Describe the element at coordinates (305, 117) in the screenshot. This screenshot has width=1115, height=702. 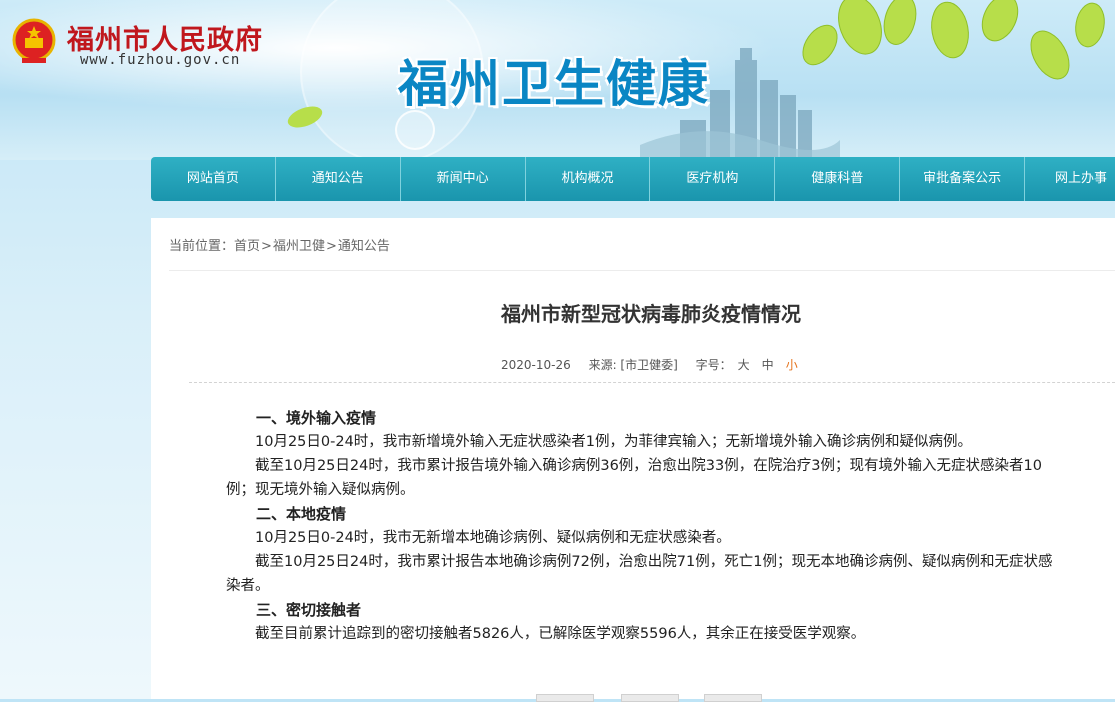
I see `leaf-icon` at that location.